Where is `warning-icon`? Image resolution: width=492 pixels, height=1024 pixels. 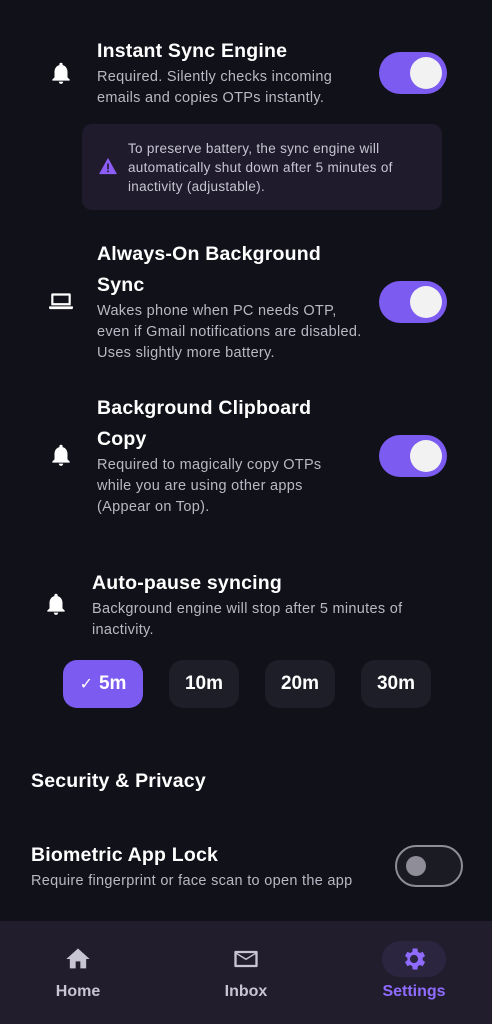
warning-icon is located at coordinates (108, 166).